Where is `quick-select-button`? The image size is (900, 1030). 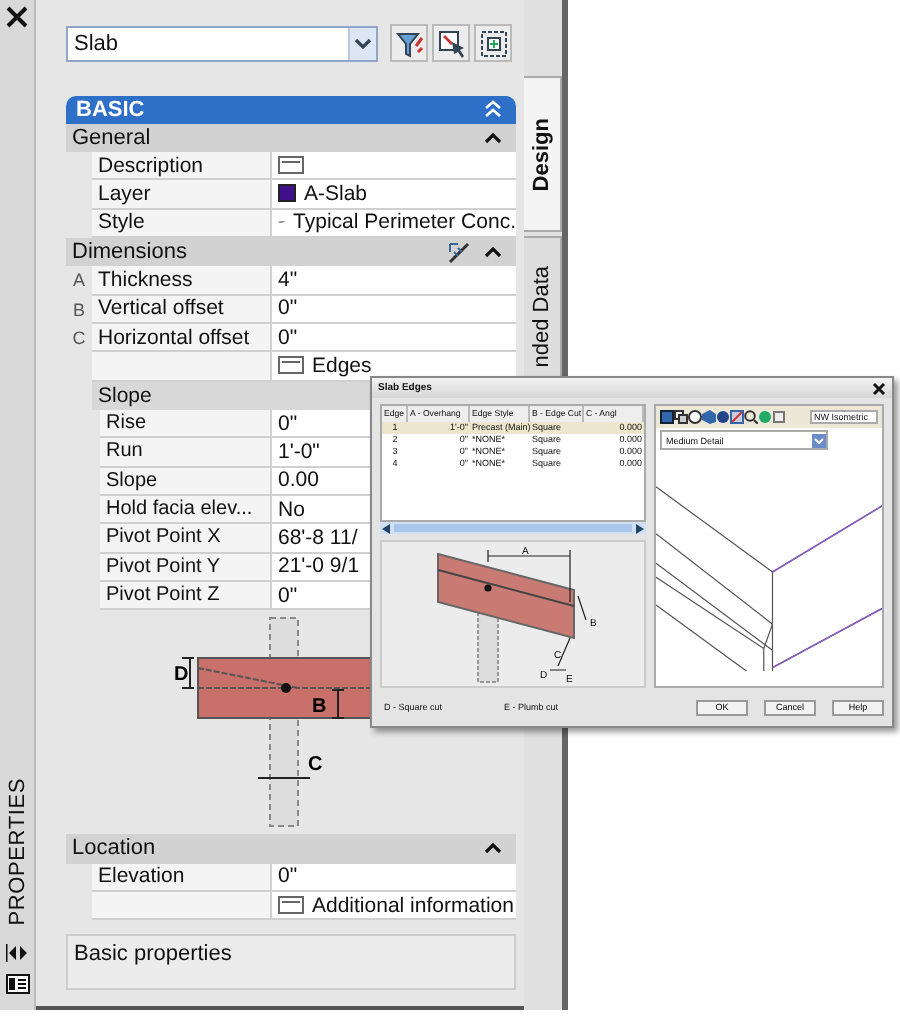 quick-select-button is located at coordinates (493, 43).